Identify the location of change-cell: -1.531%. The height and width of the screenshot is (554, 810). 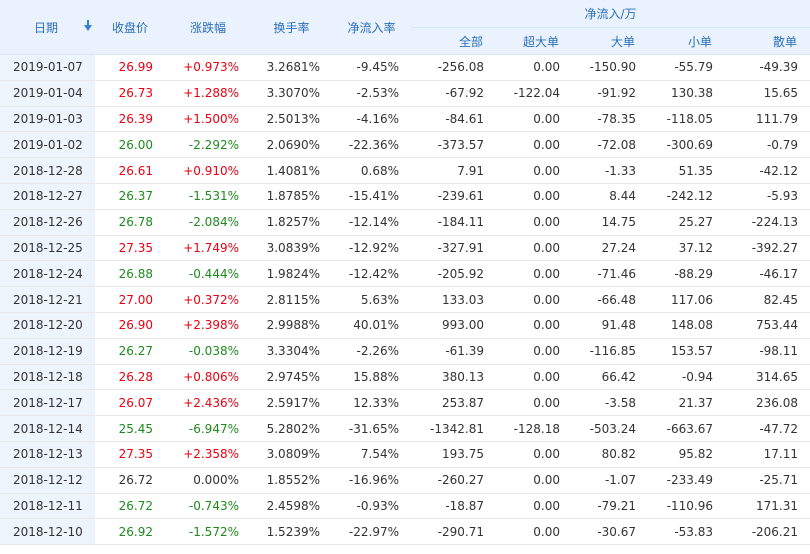
(208, 196).